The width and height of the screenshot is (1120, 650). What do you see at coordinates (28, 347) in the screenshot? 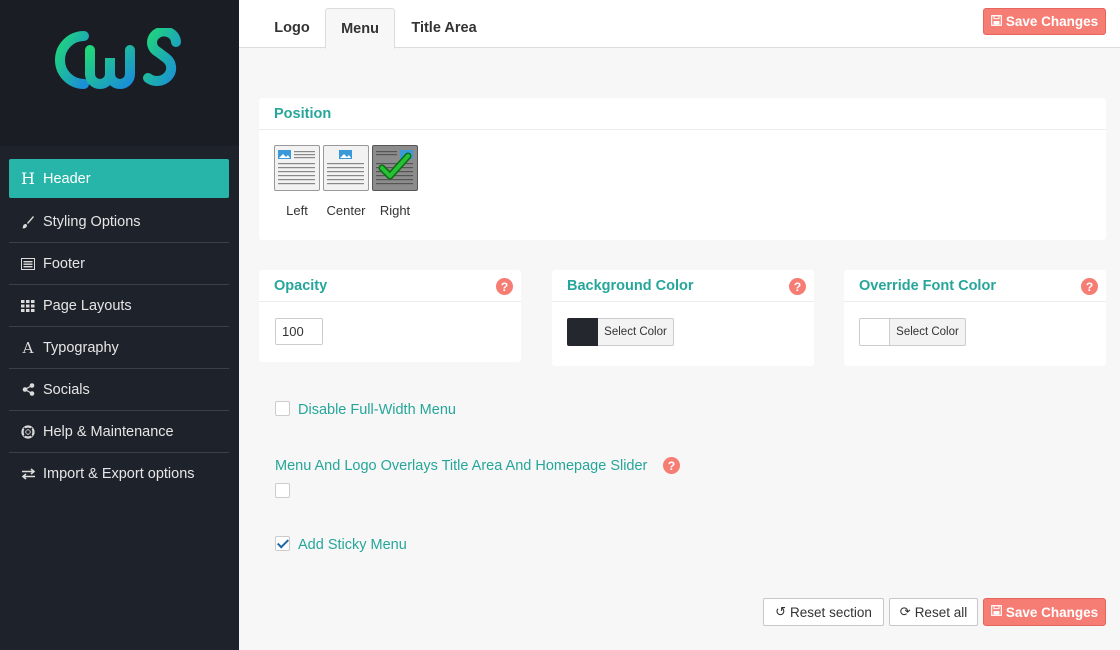
I see `font-icon: A` at bounding box center [28, 347].